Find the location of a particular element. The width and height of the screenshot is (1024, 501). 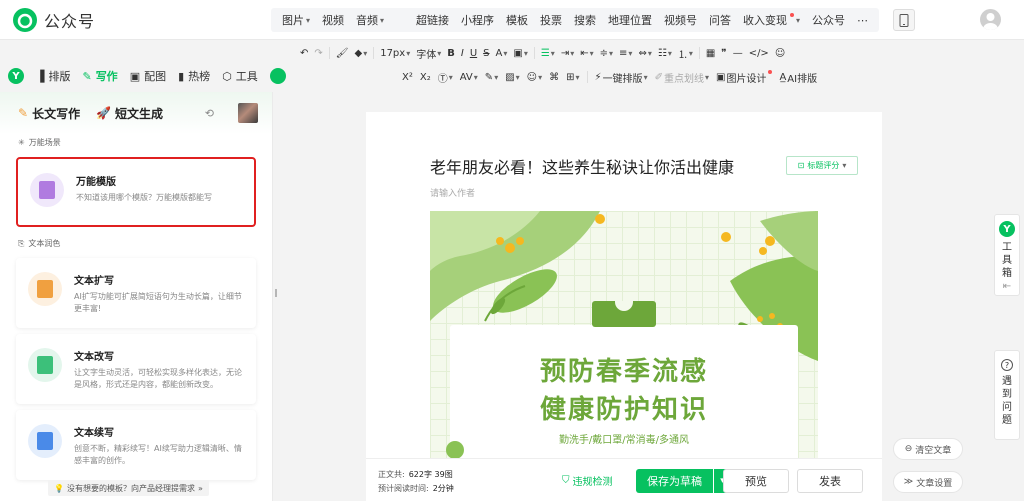

assistant-logo-icon: Y is located at coordinates (16, 76).